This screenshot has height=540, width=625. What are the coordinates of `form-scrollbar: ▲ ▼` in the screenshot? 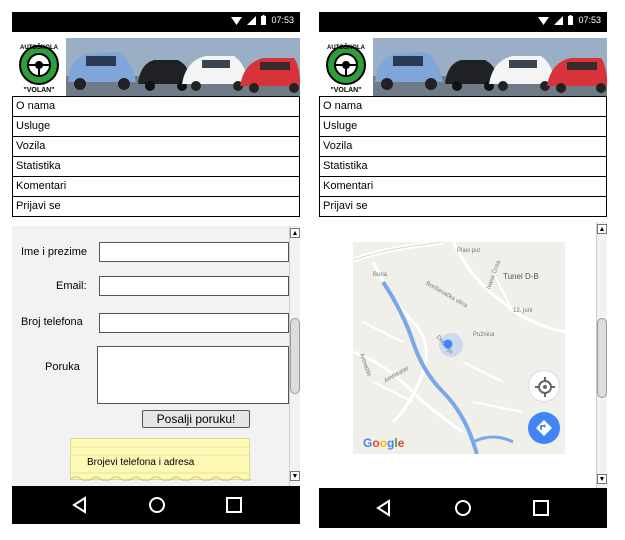 It's located at (294, 356).